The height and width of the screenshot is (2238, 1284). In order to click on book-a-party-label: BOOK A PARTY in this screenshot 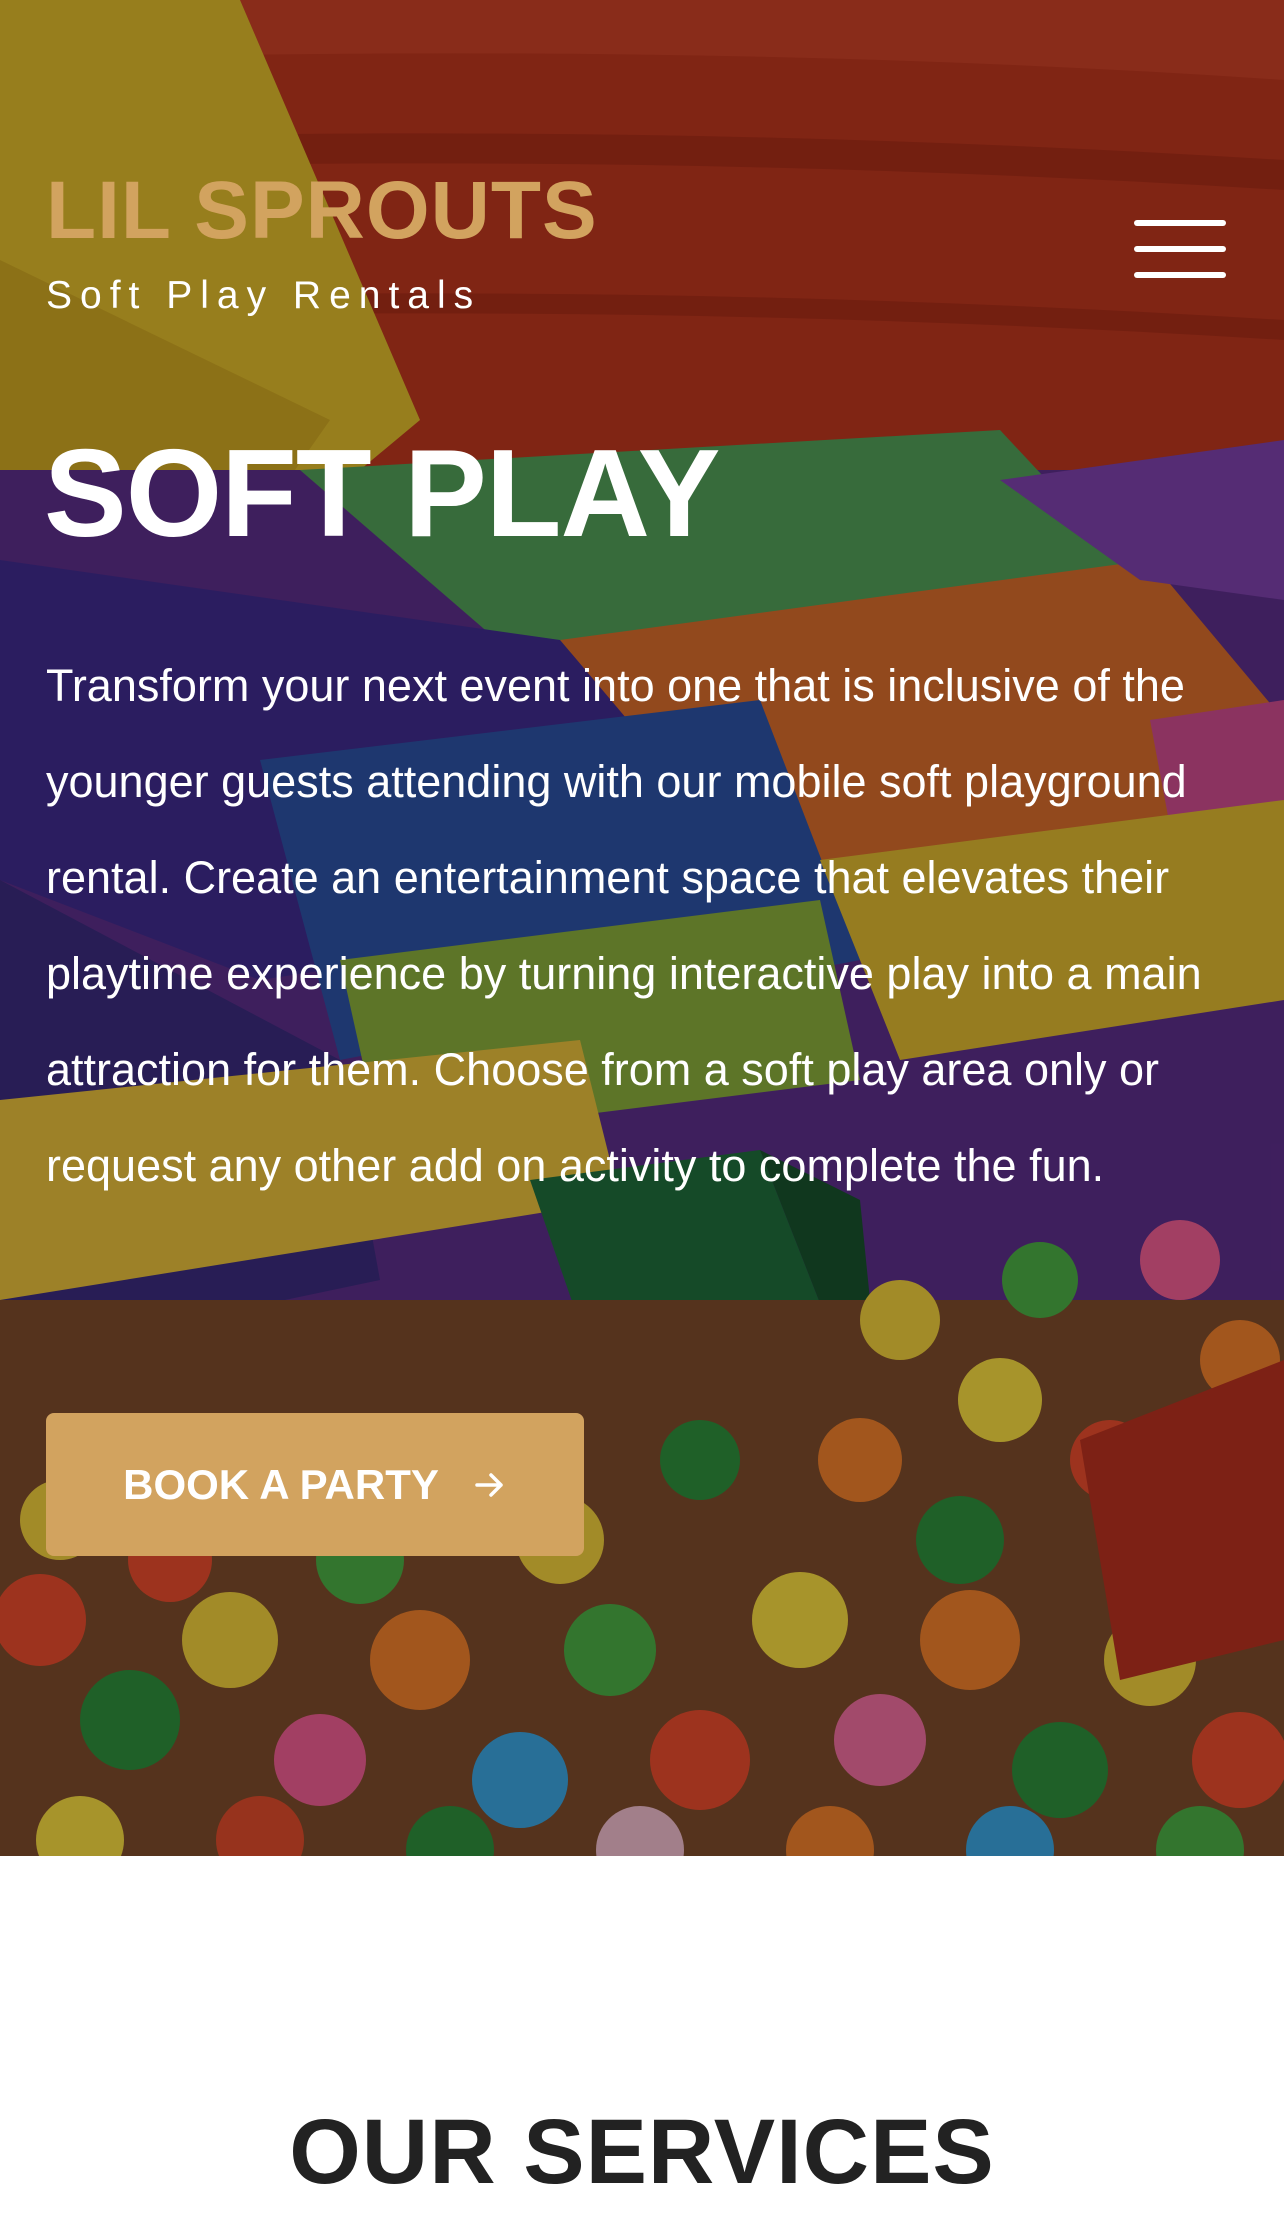, I will do `click(281, 1484)`.